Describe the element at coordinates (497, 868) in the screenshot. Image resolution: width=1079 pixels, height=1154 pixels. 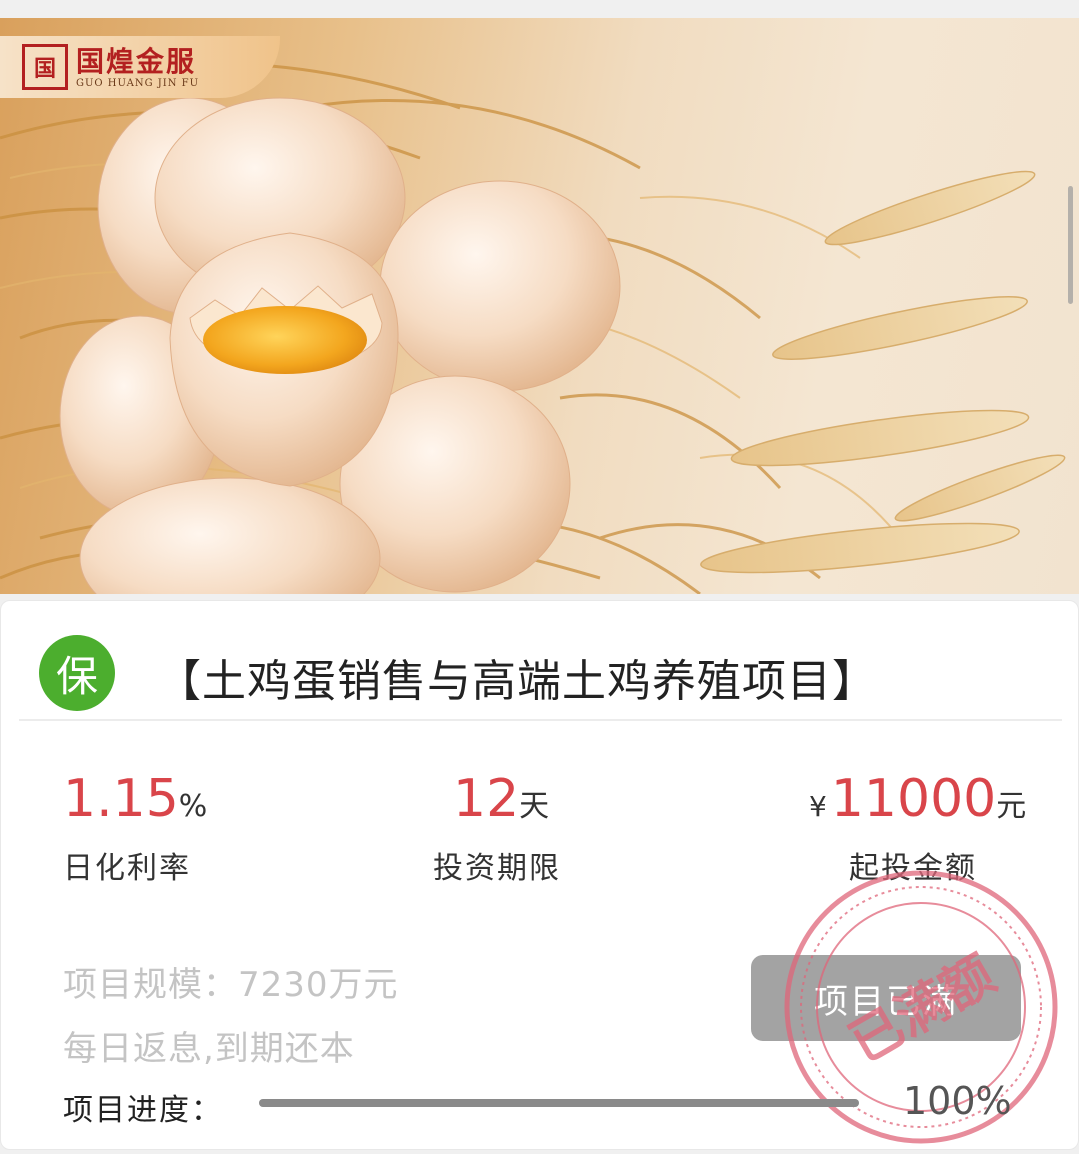
I see `term-label: 投资期限` at that location.